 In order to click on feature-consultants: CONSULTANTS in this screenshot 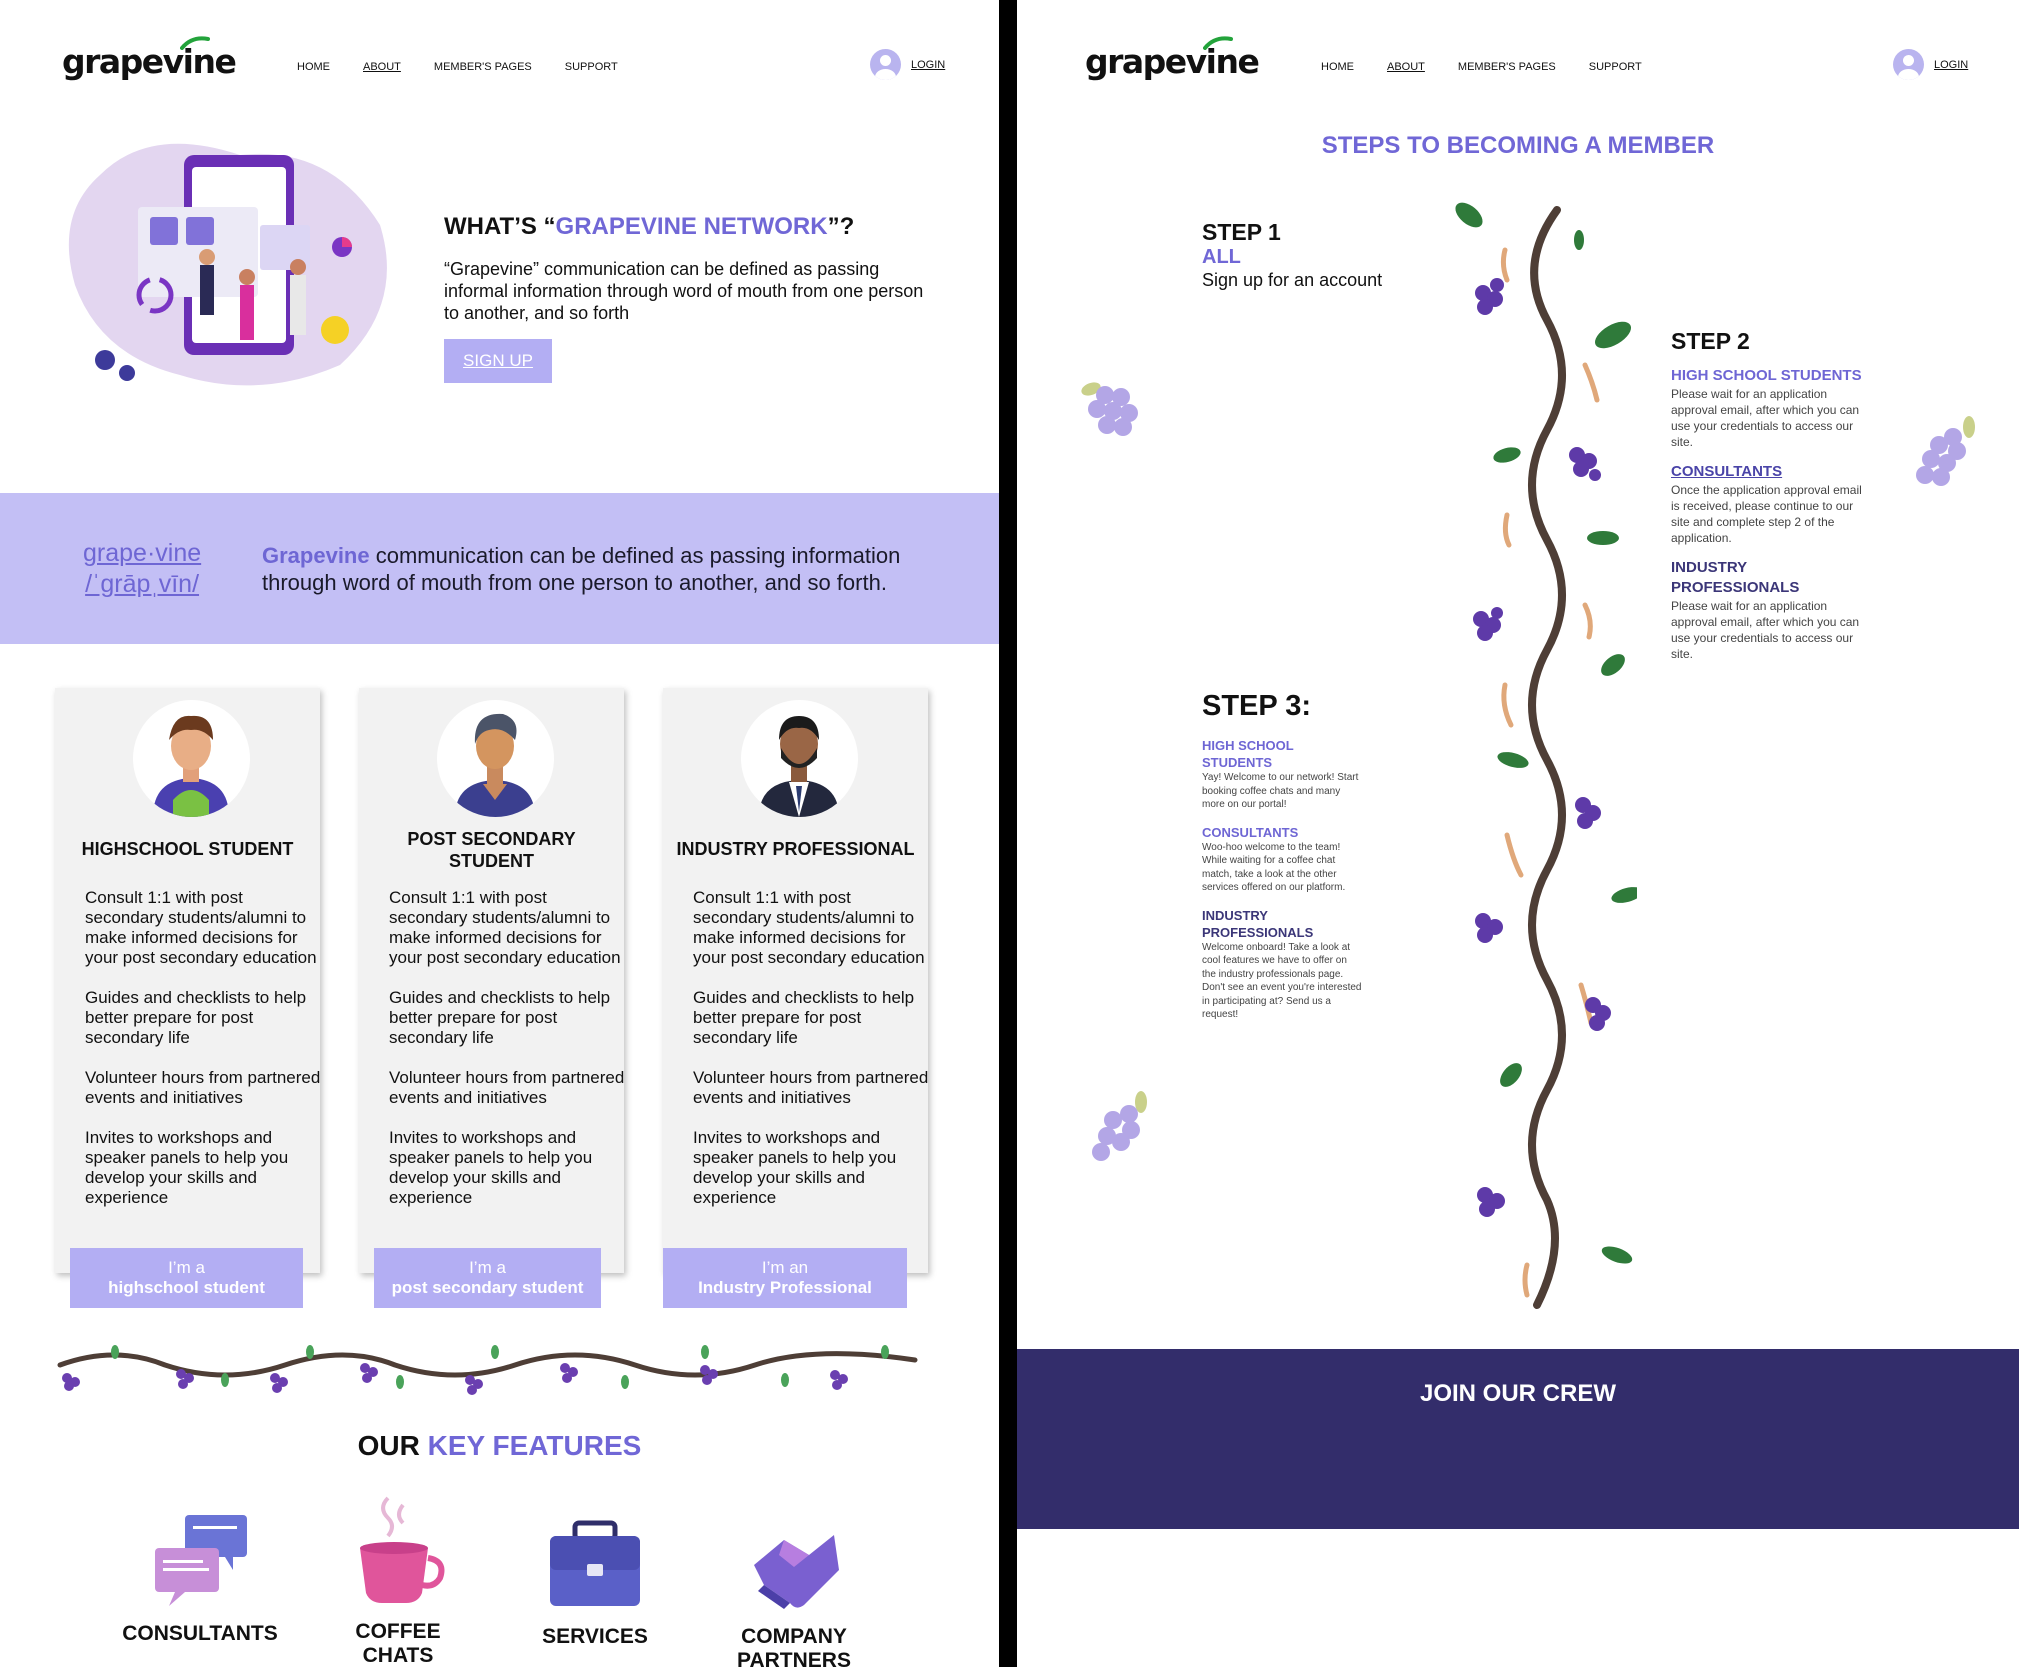, I will do `click(200, 1578)`.